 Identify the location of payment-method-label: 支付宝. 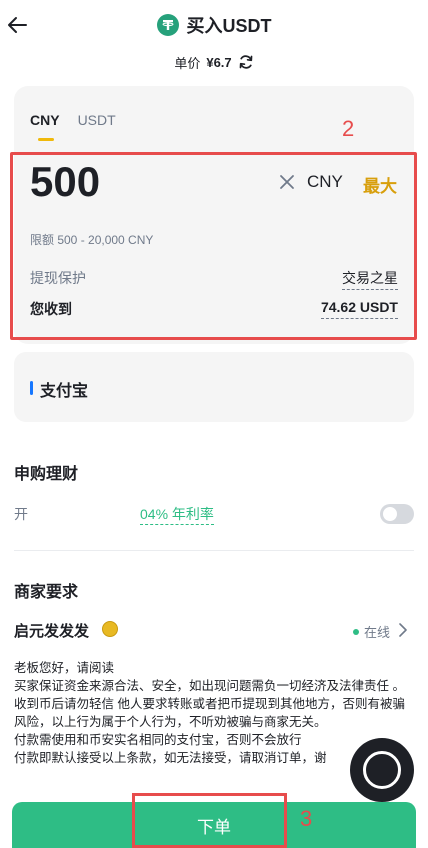
(64, 391).